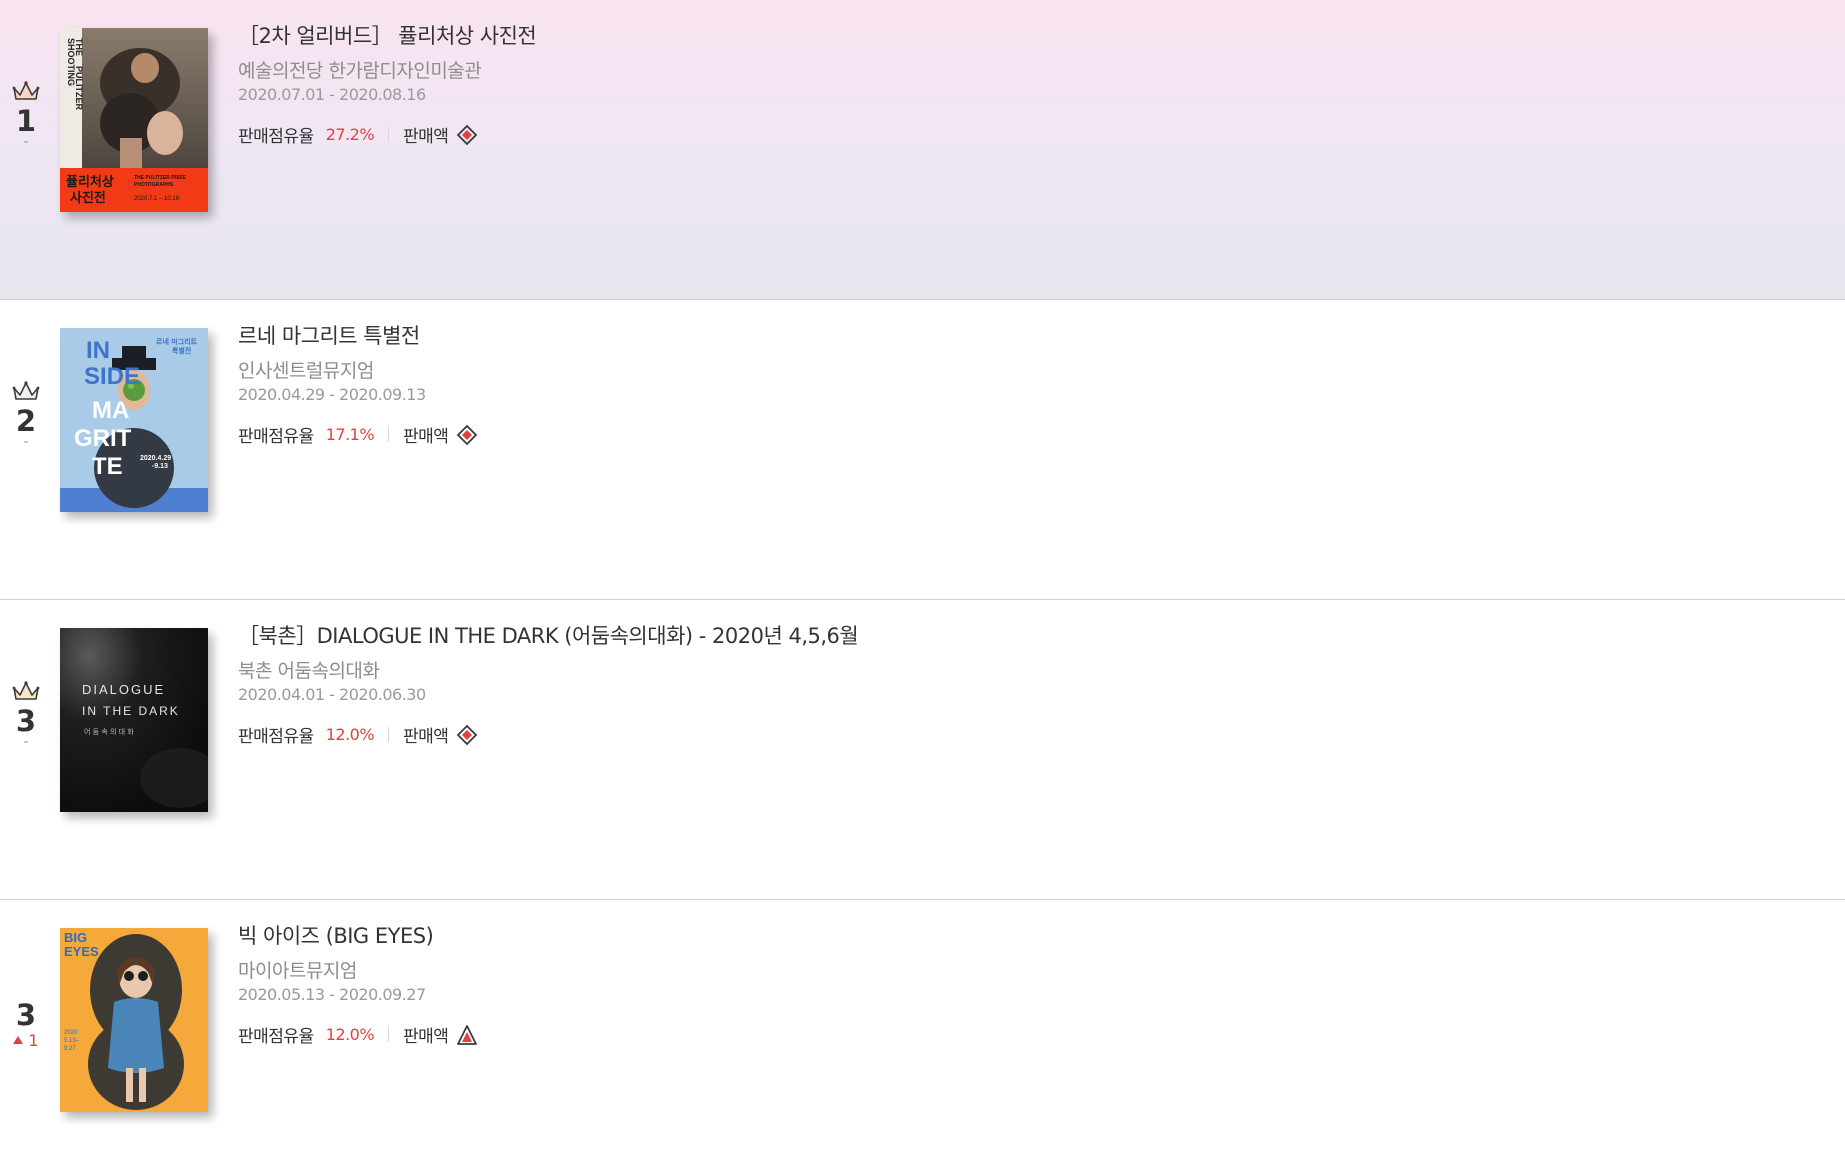  Describe the element at coordinates (988, 434) in the screenshot. I see `item-stats: 판매점유율 17.1% 판매액` at that location.